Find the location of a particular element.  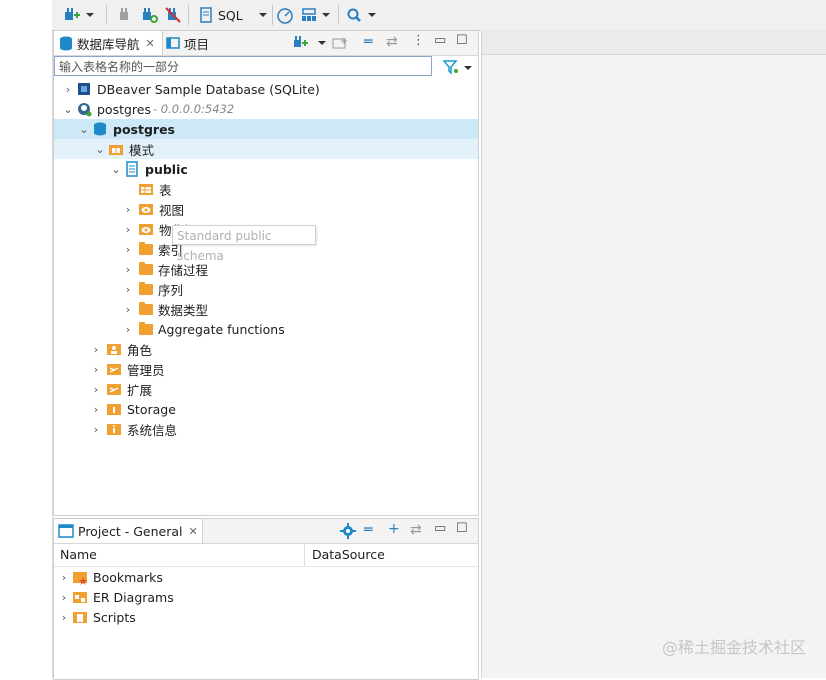

project-item-er-diagrams: › ER Diagrams is located at coordinates (266, 597).